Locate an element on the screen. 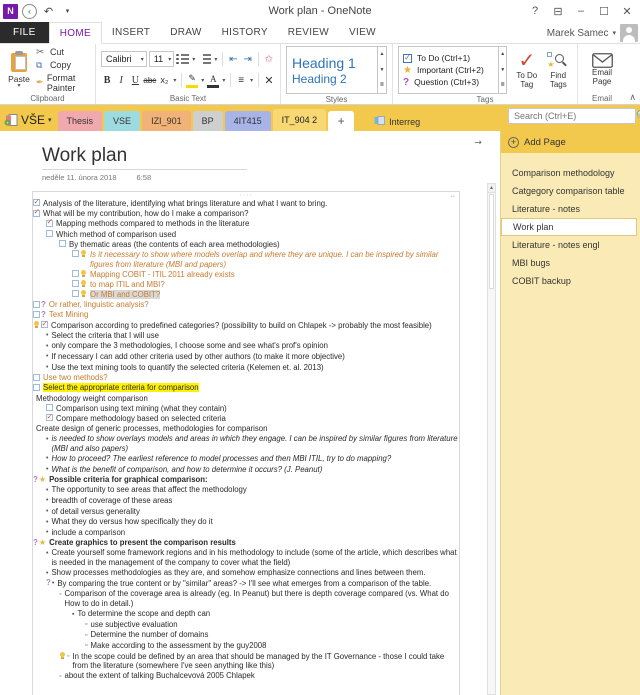  section-tab-thesis: Thesis is located at coordinates (80, 121).